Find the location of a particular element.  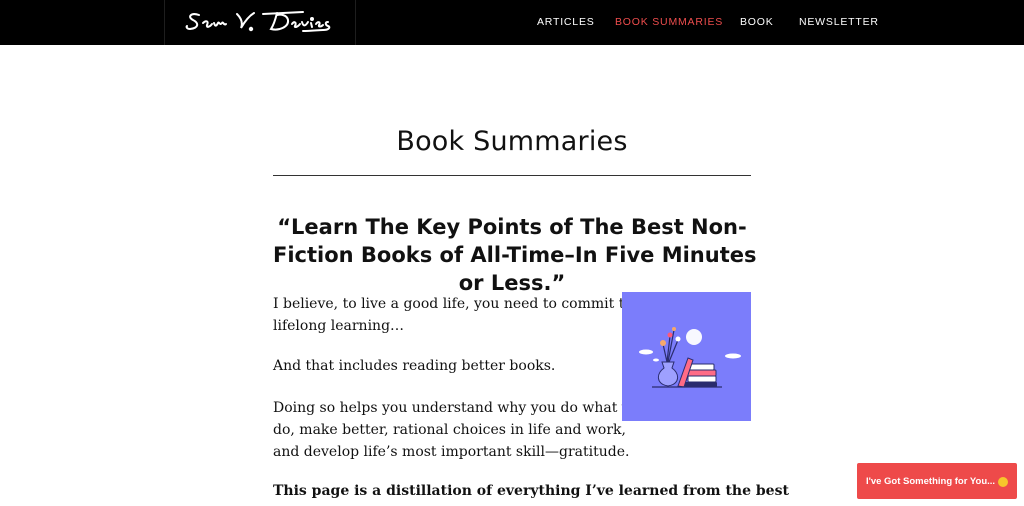

page-title: Book Summaries is located at coordinates (512, 142).